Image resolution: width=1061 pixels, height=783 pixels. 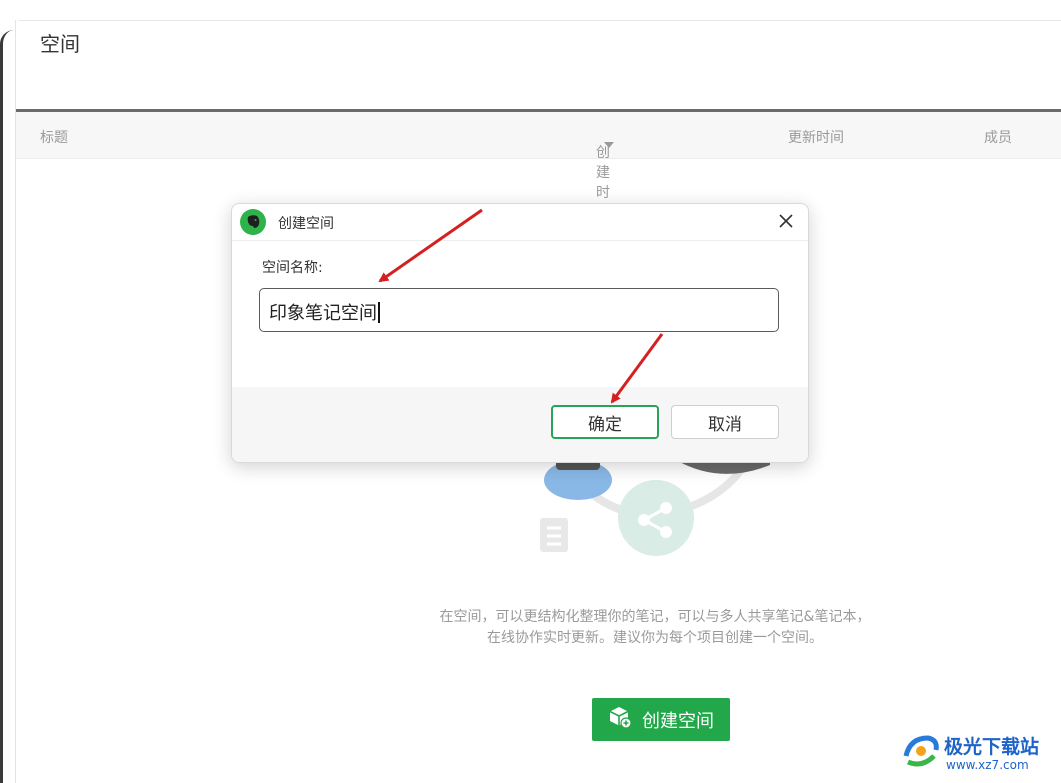 I want to click on watermark-name: 极光下载站, so click(x=992, y=747).